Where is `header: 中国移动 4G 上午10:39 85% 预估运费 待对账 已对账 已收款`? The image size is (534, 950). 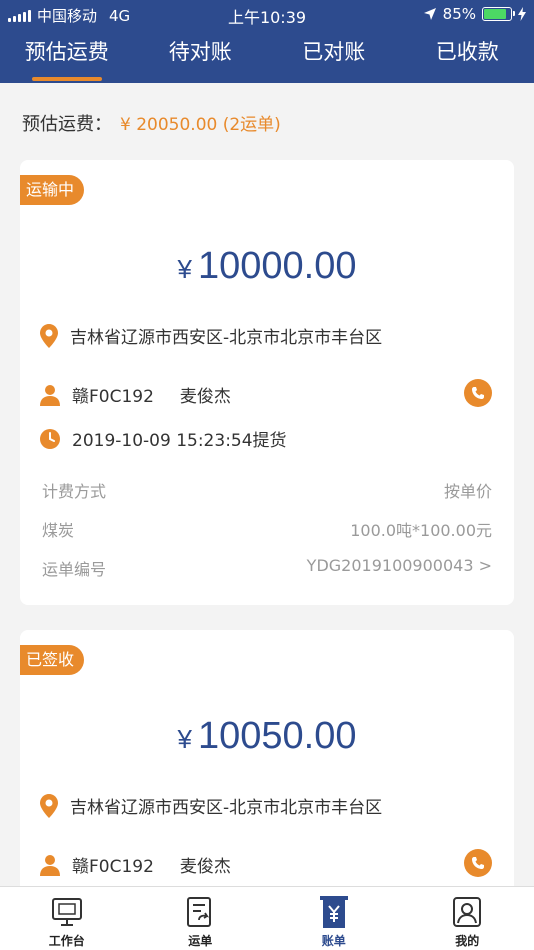
header: 中国移动 4G 上午10:39 85% 预估运费 待对账 已对账 已收款 is located at coordinates (267, 41).